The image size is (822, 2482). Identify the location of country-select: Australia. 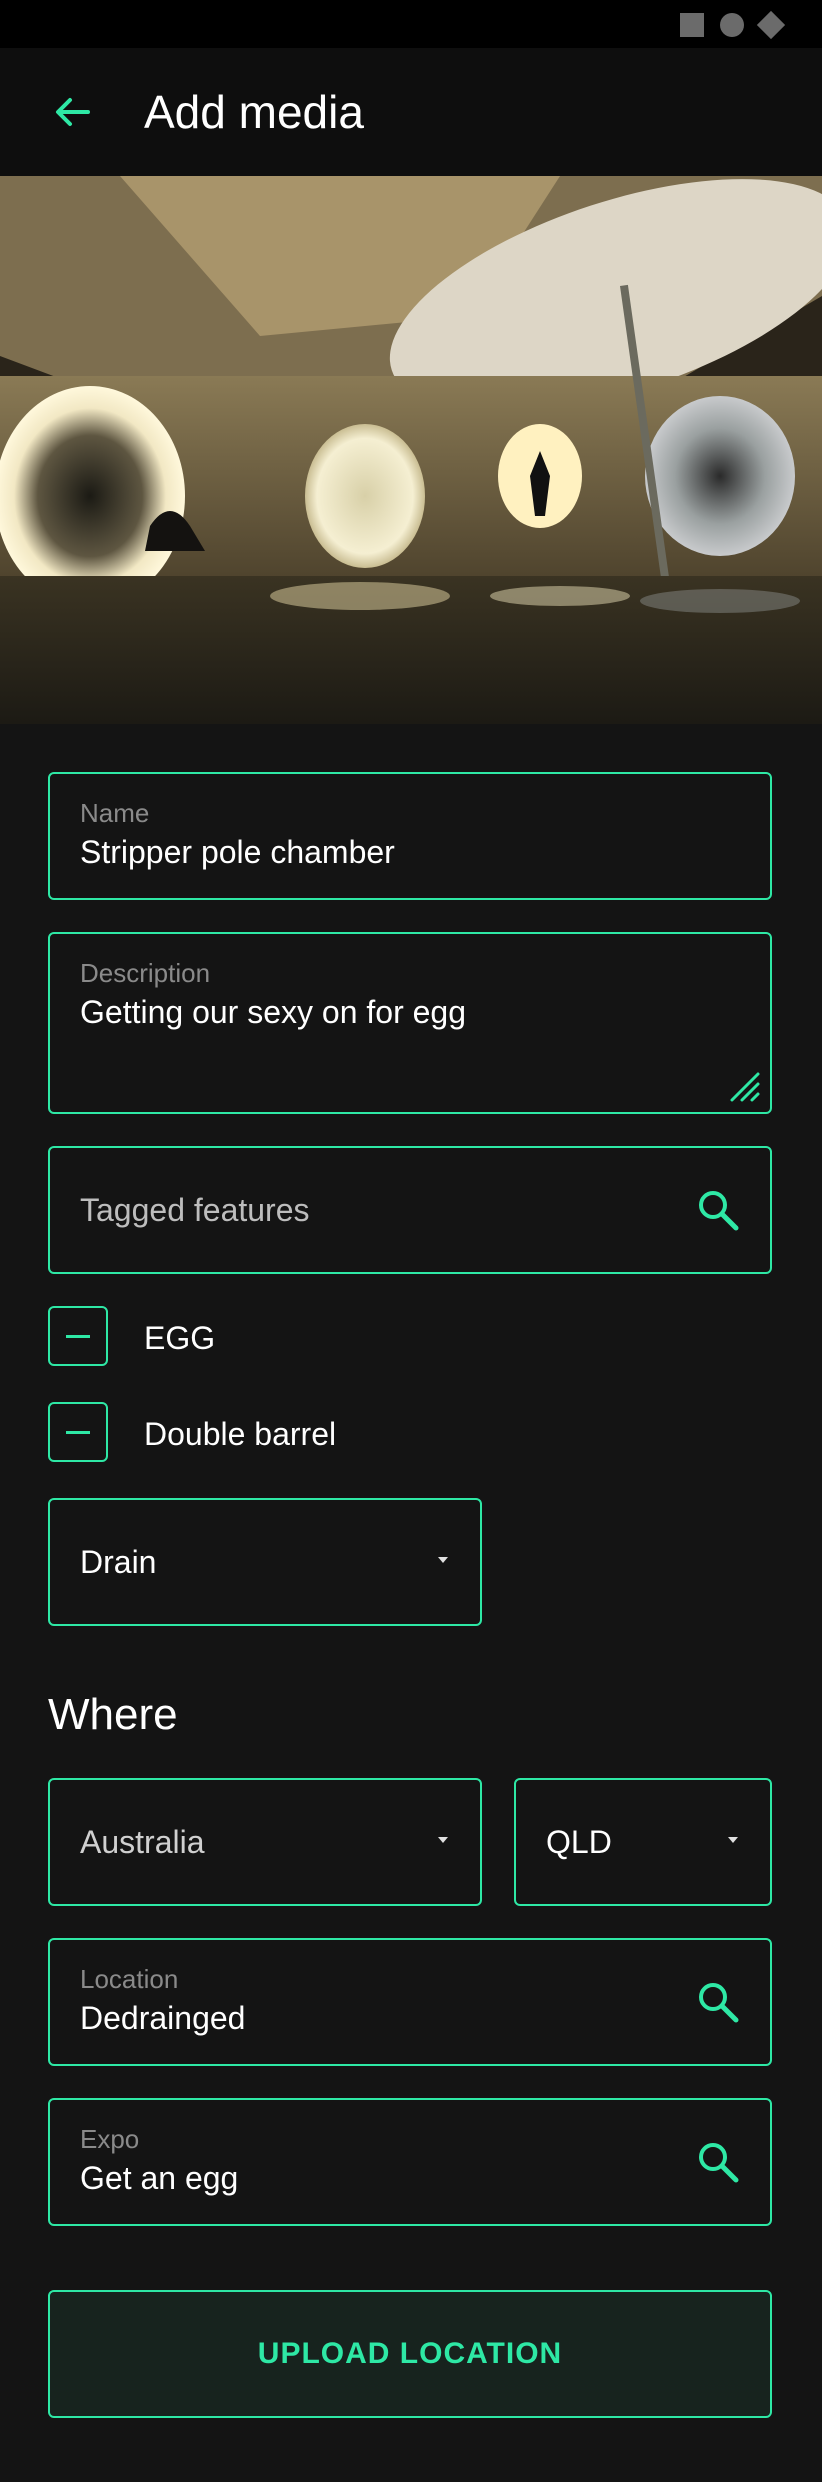
(265, 1842).